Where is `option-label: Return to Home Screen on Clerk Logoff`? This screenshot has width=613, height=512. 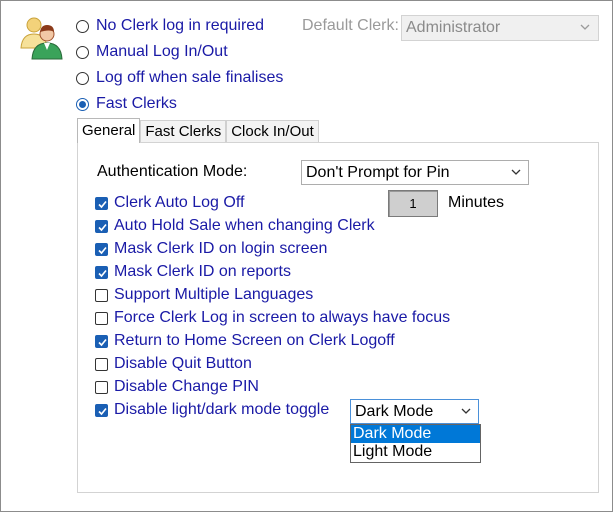 option-label: Return to Home Screen on Clerk Logoff is located at coordinates (254, 340).